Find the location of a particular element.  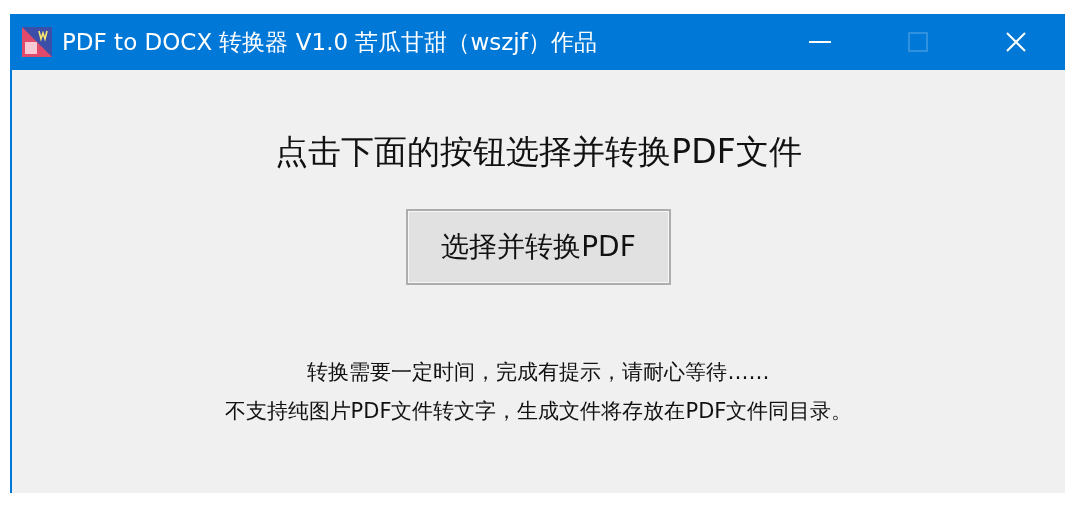

select-convert-button: 选择并转换PDF is located at coordinates (538, 247).